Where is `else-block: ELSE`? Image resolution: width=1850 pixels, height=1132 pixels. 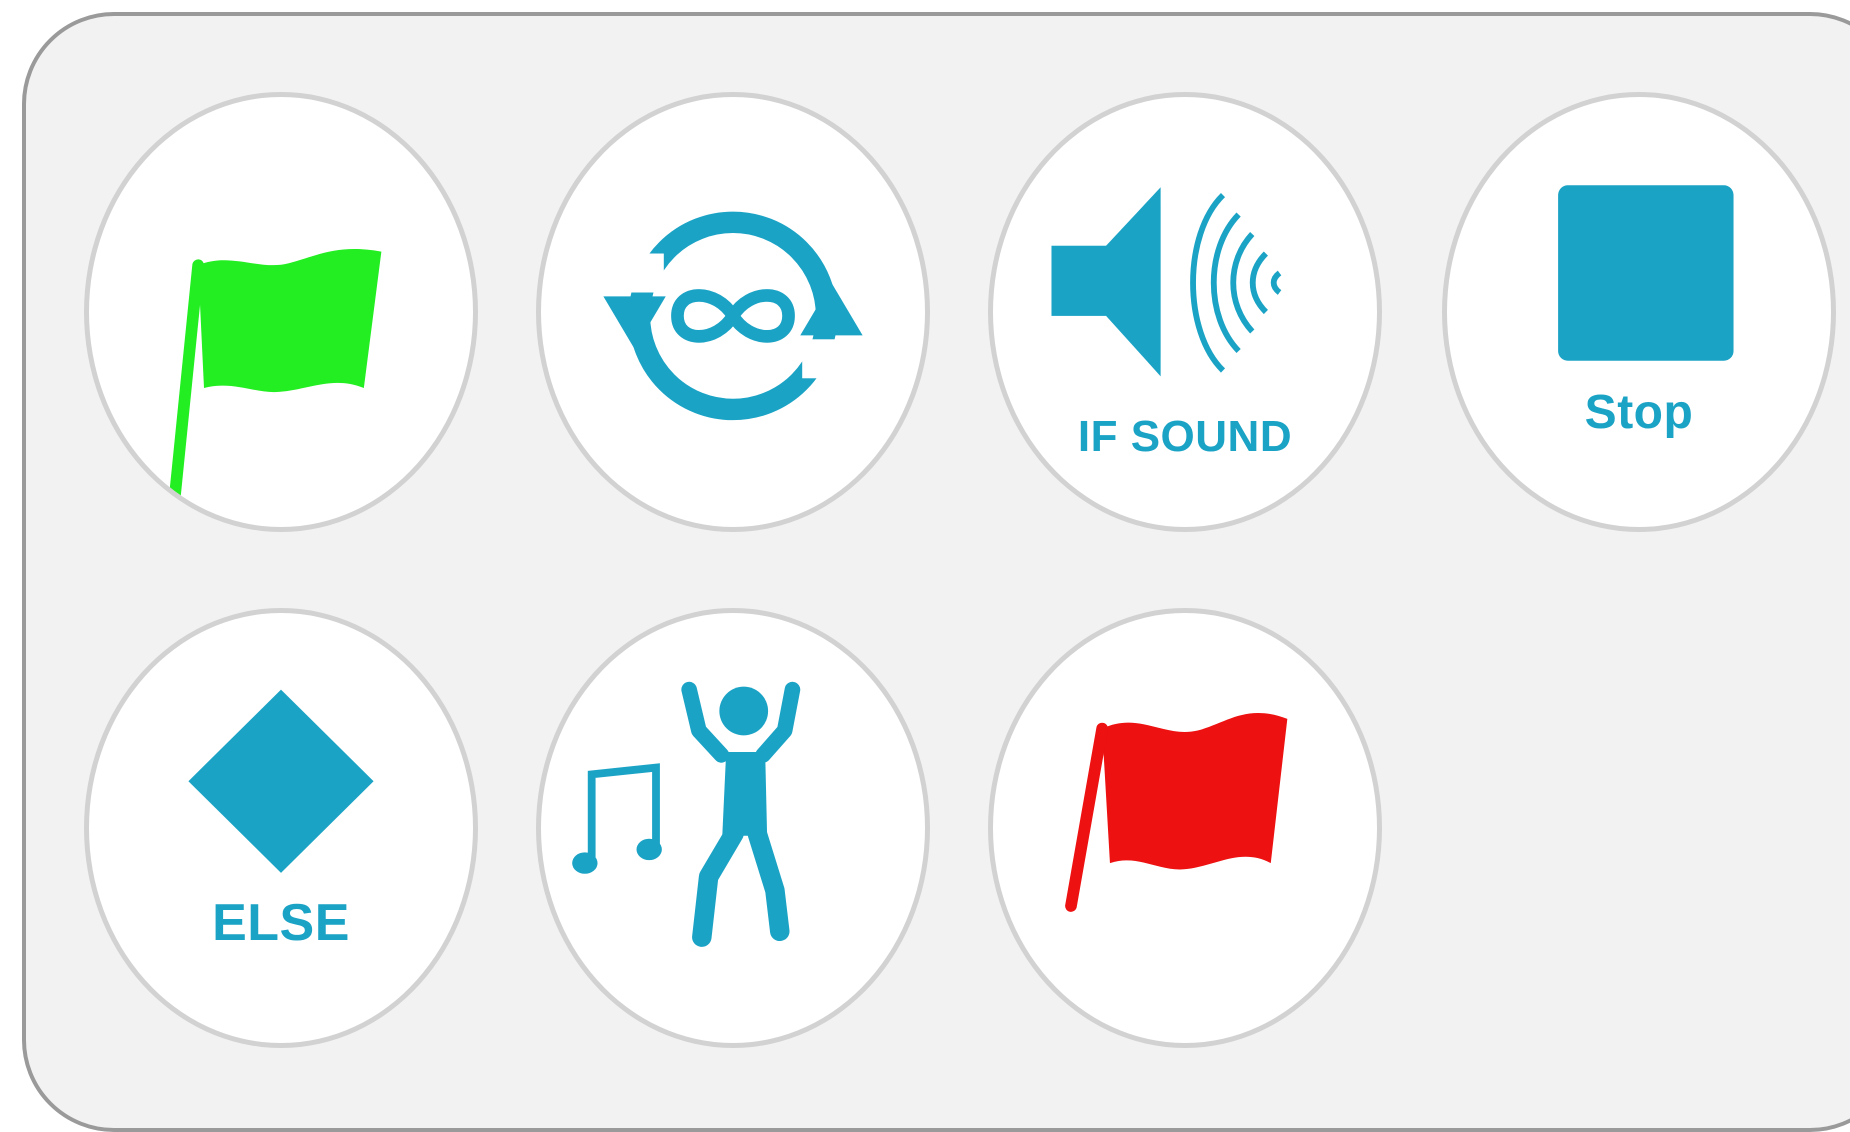
else-block: ELSE is located at coordinates (281, 828).